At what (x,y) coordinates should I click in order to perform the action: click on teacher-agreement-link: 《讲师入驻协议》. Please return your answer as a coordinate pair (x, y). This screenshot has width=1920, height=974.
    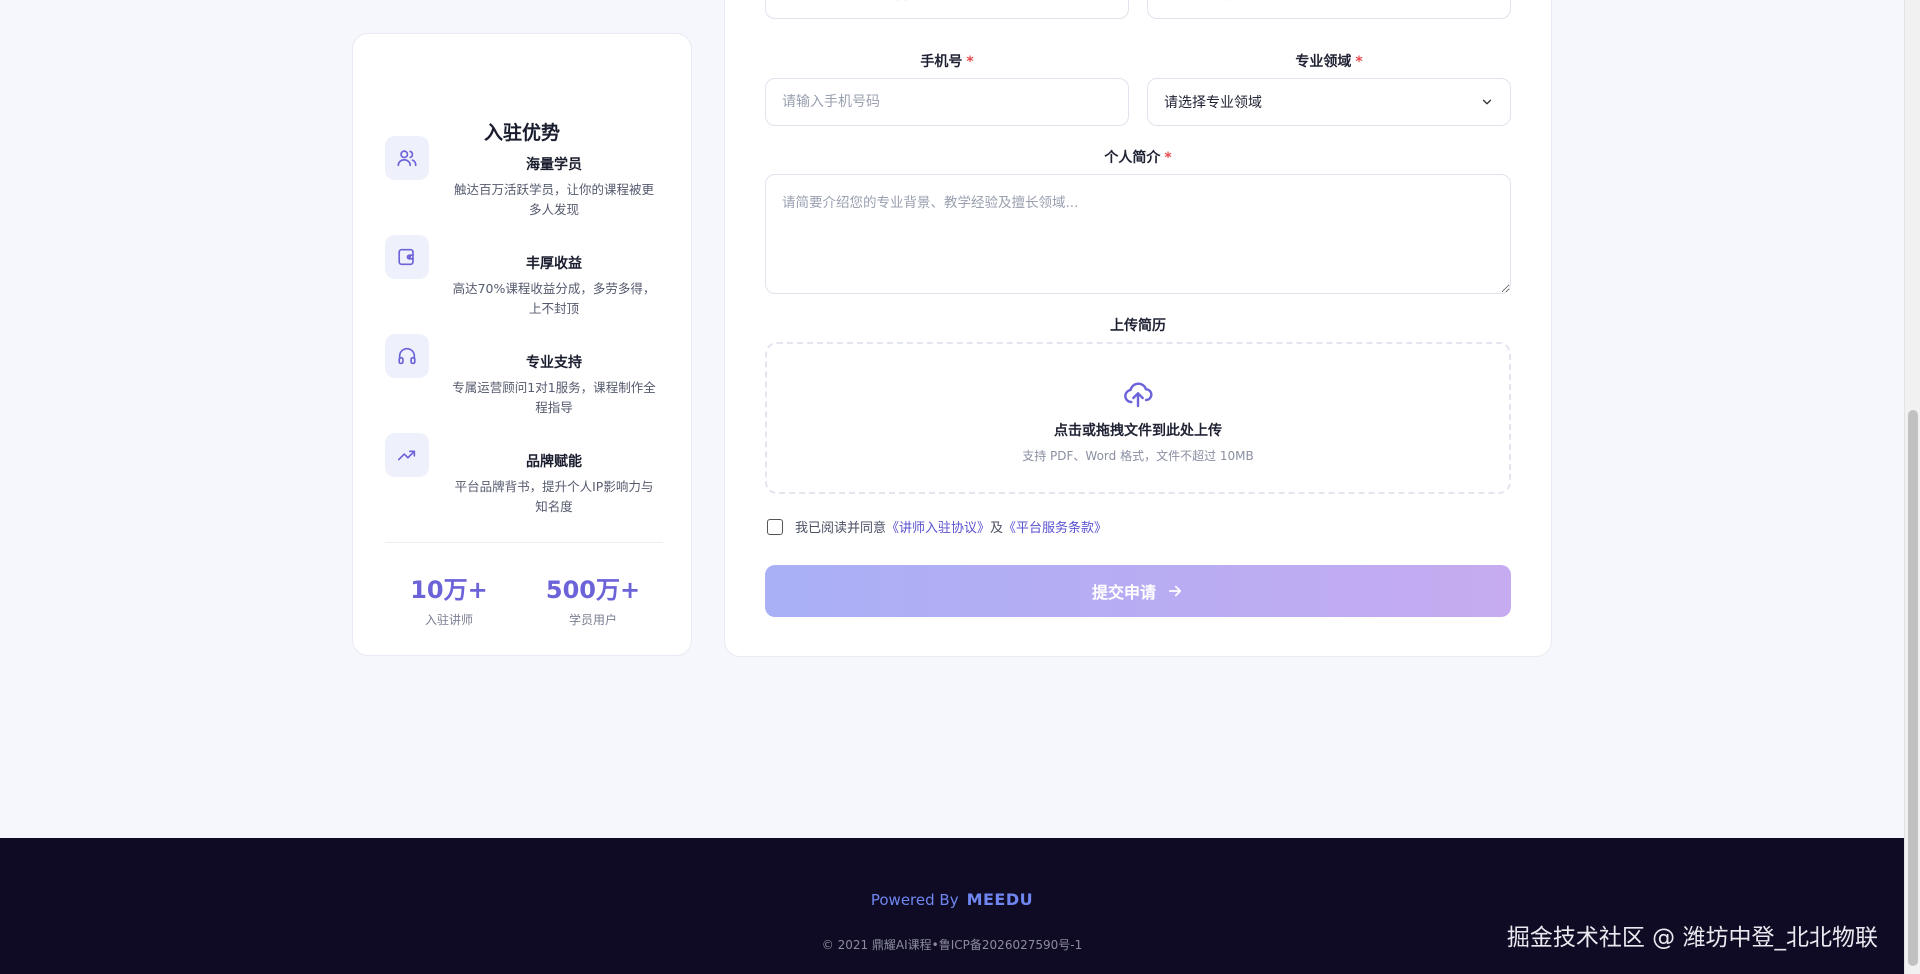
    Looking at the image, I should click on (938, 526).